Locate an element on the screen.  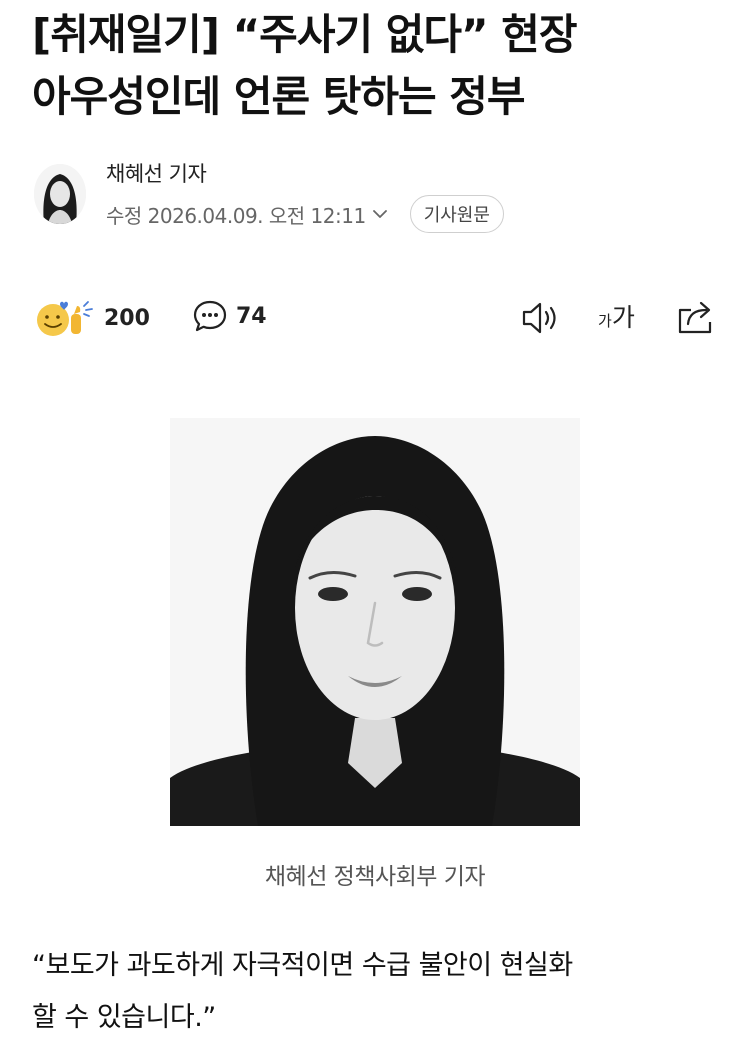
reaction-button: 200 is located at coordinates (92, 318).